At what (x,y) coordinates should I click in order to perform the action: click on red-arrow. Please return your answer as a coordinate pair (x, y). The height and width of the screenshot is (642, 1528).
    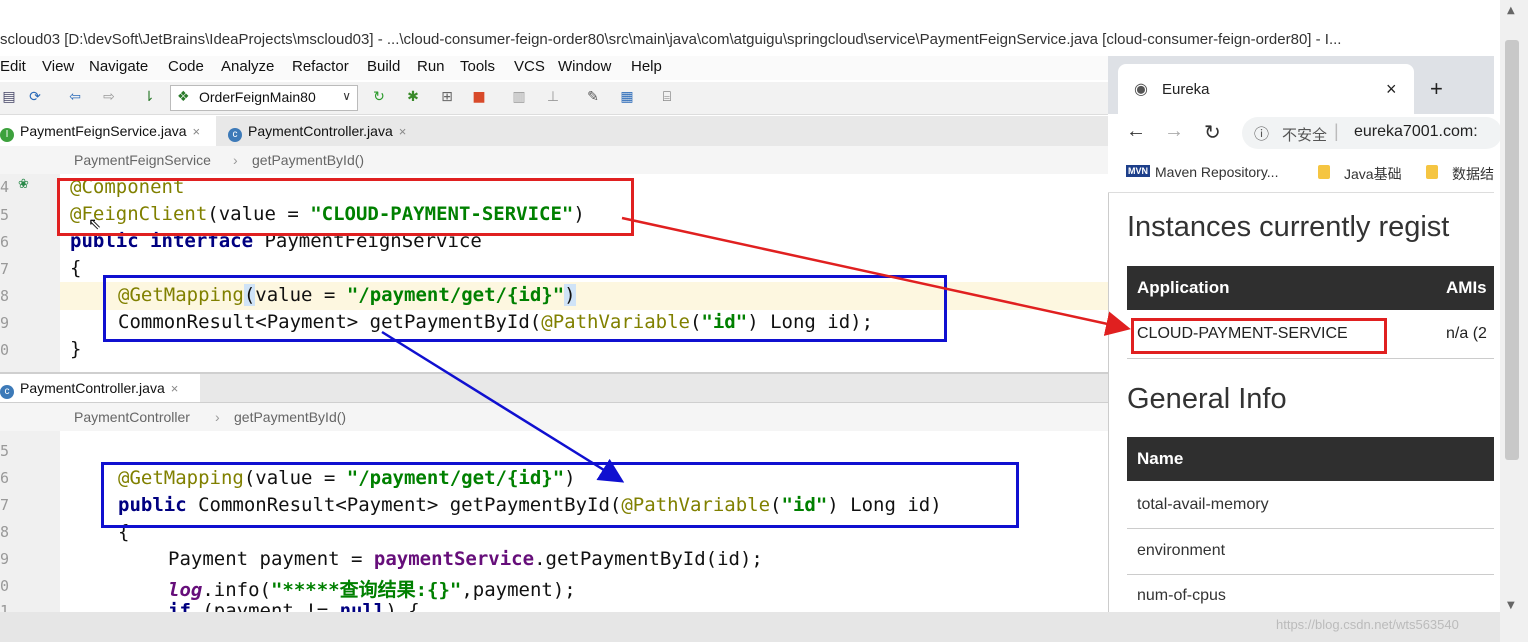
    Looking at the image, I should click on (876, 276).